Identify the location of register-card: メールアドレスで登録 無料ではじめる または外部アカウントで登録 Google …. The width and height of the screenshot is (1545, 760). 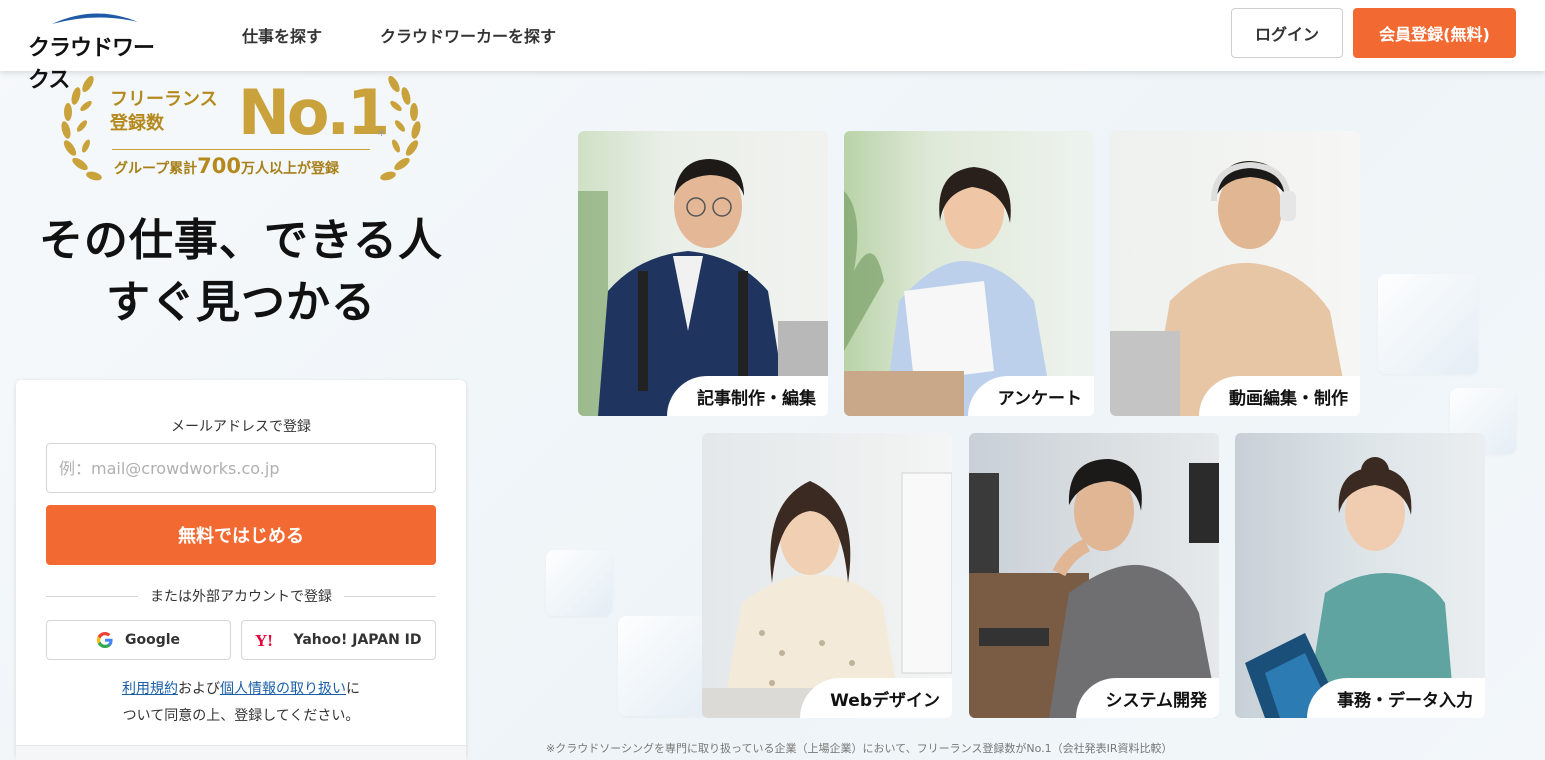
(241, 570).